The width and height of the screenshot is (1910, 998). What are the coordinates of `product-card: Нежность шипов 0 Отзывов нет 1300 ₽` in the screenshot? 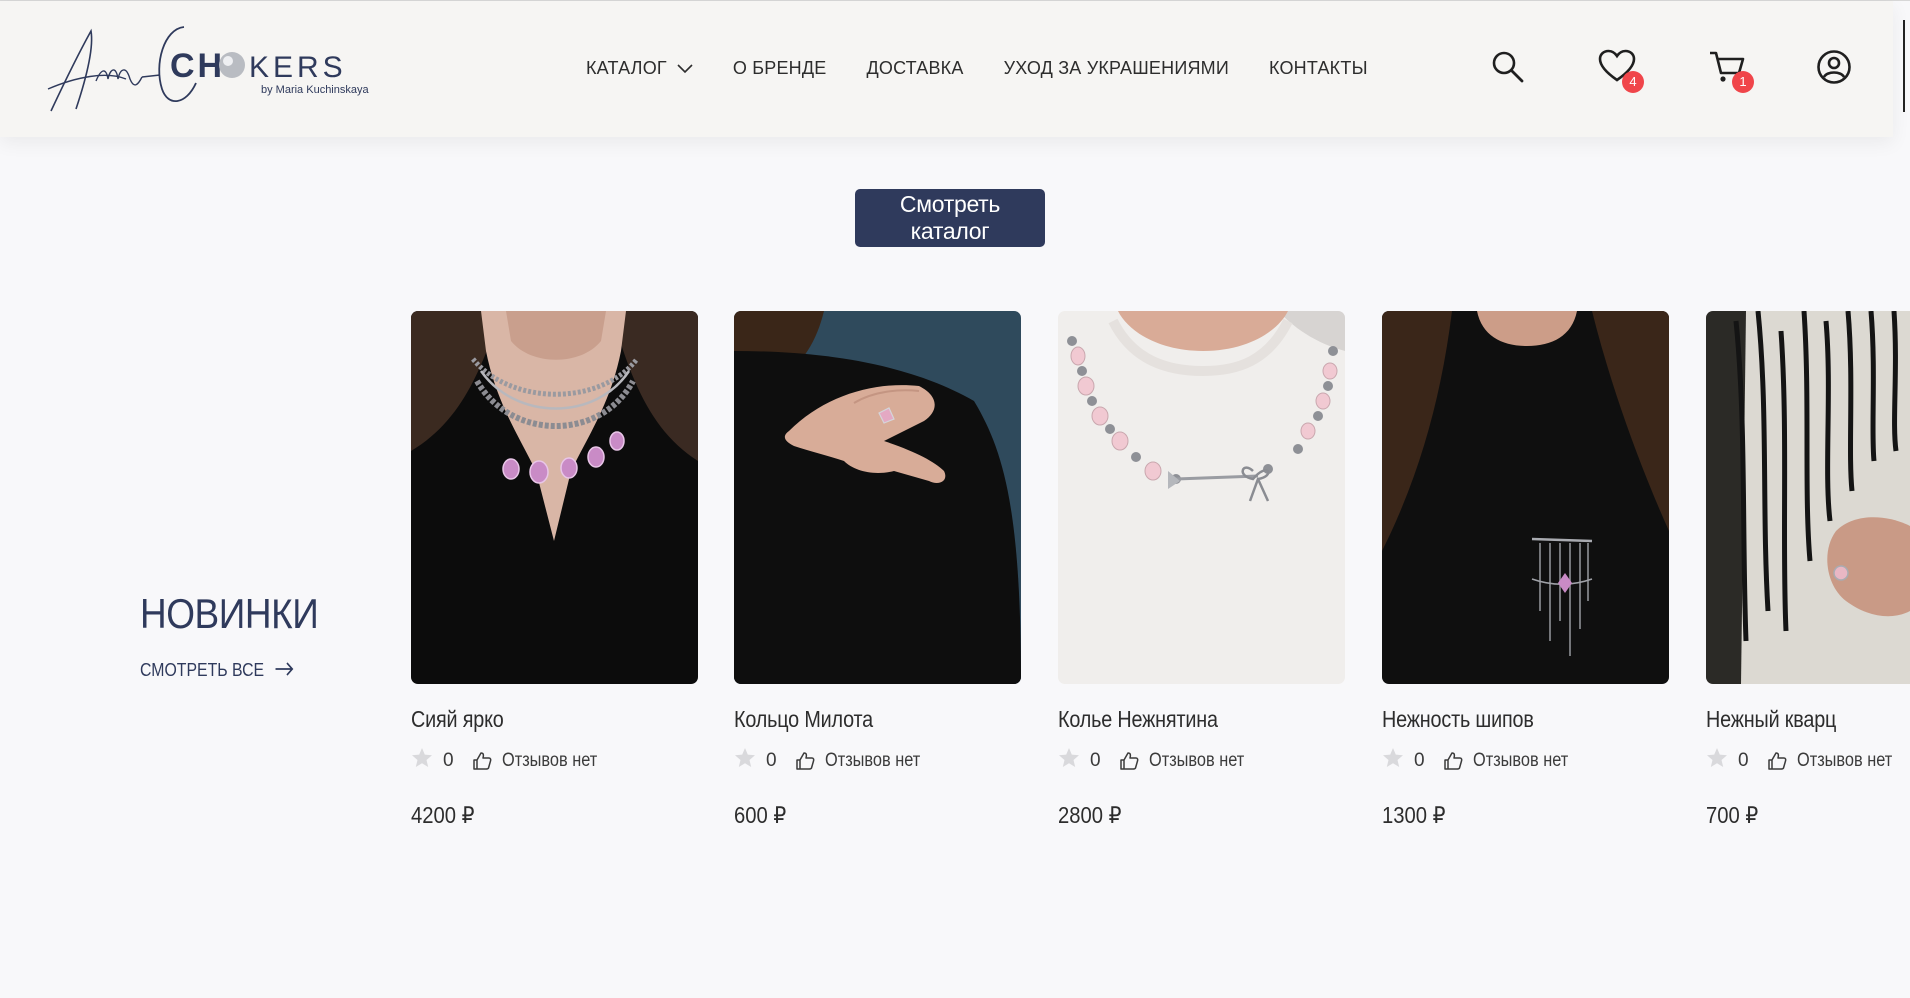 It's located at (1525, 570).